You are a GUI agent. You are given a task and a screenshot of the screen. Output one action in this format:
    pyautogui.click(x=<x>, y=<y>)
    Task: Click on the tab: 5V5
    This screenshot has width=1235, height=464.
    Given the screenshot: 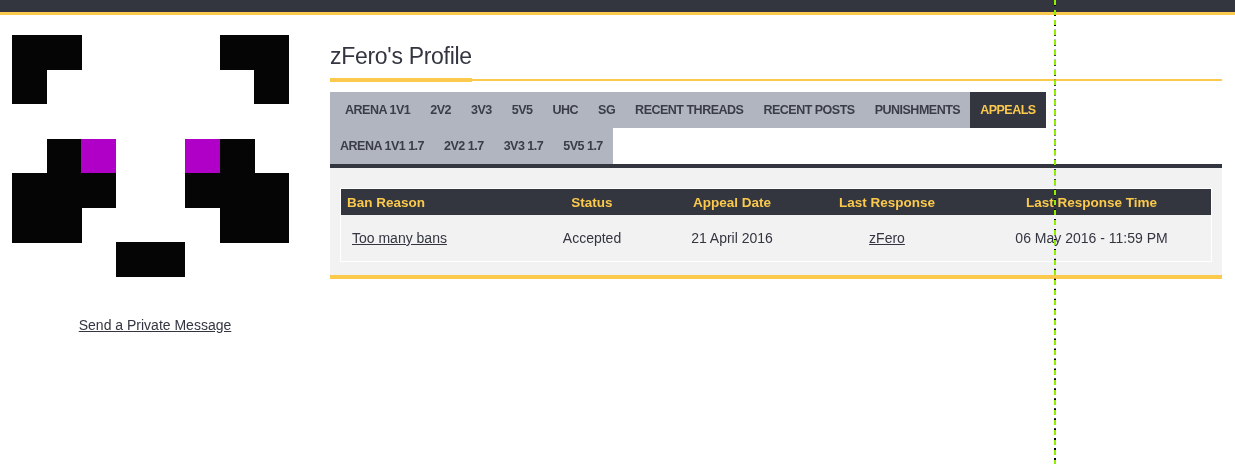 What is the action you would take?
    pyautogui.click(x=522, y=110)
    